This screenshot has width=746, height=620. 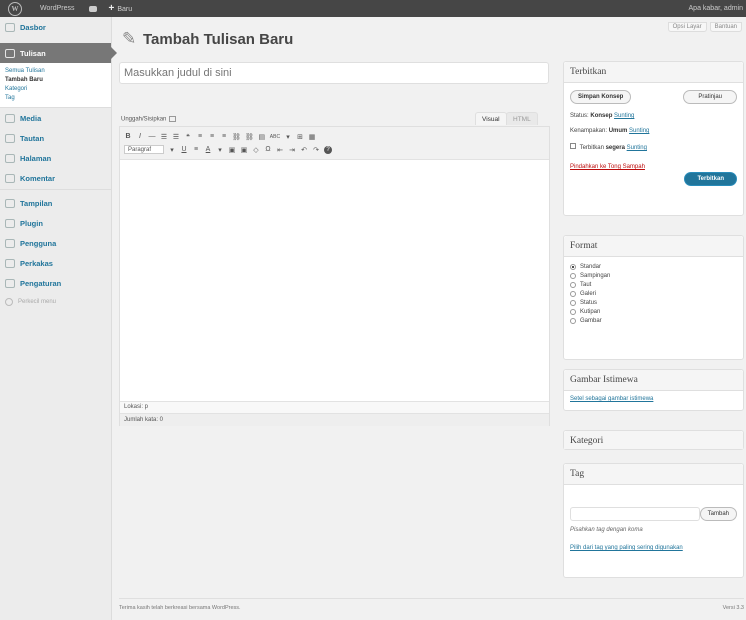 What do you see at coordinates (188, 137) in the screenshot?
I see `blockquote-button: ❝` at bounding box center [188, 137].